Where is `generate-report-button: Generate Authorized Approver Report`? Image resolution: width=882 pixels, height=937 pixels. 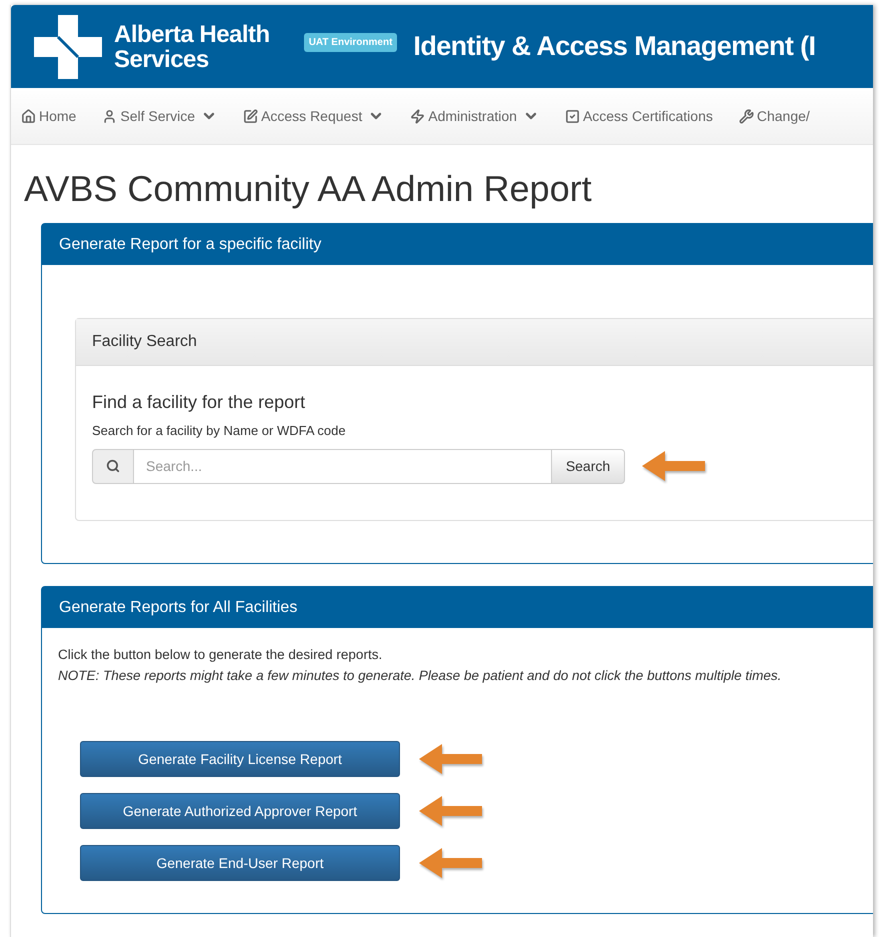 generate-report-button: Generate Authorized Approver Report is located at coordinates (240, 811).